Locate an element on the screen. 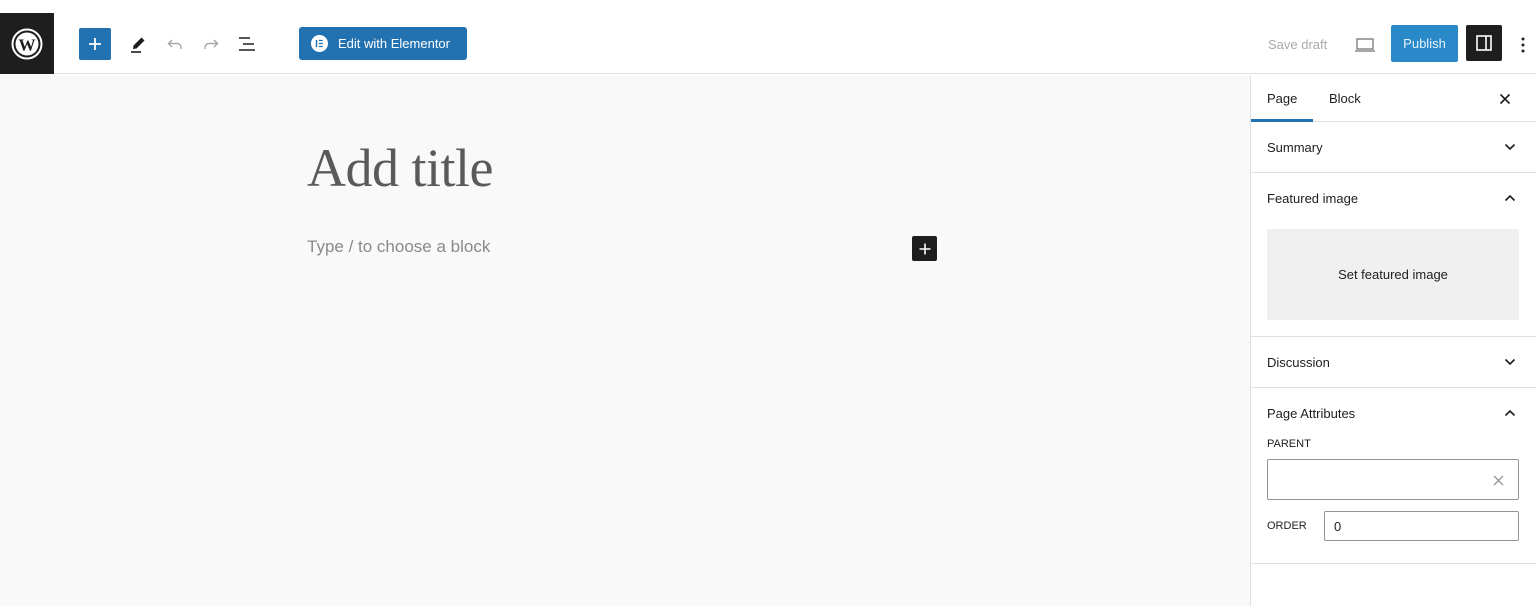 The image size is (1536, 606). wordpress-logo-button: W is located at coordinates (27, 43).